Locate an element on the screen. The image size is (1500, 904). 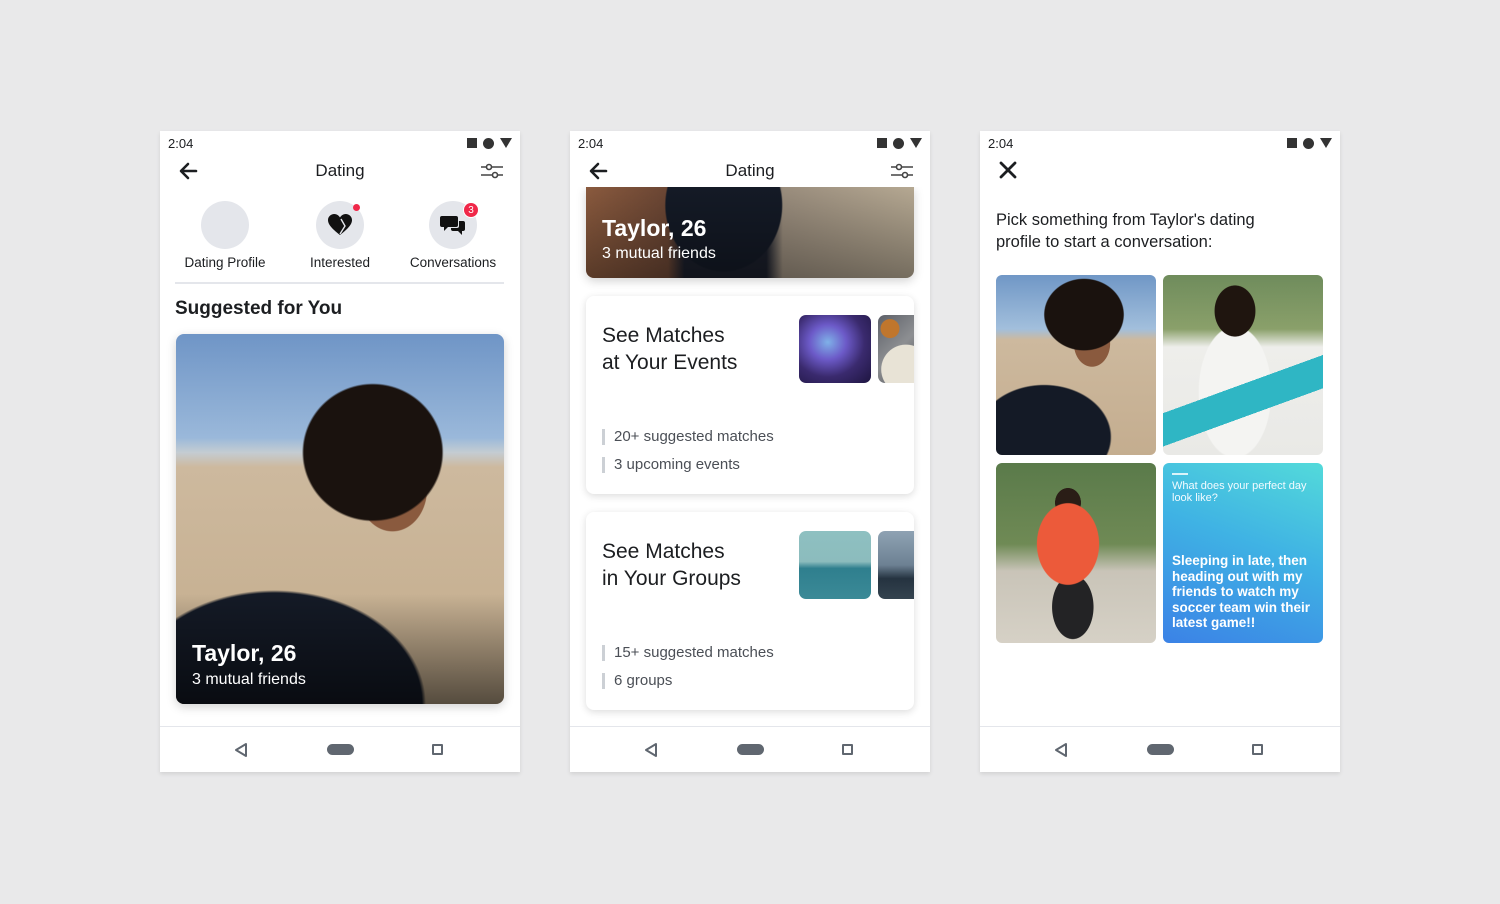
stat-suggested-matches: 15+ suggested matches is located at coordinates (688, 653).